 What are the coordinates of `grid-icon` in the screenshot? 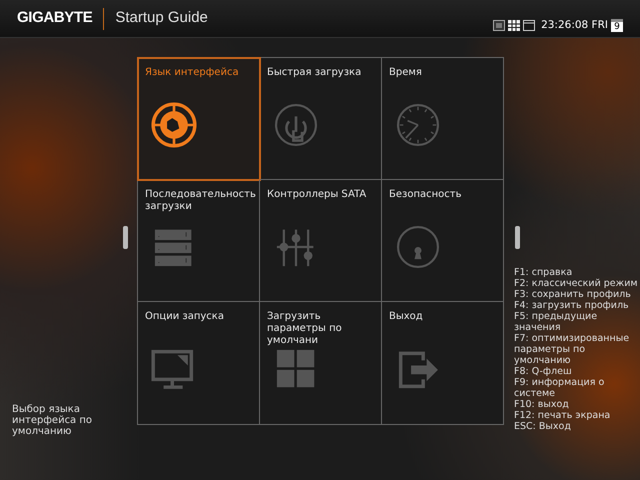 It's located at (514, 25).